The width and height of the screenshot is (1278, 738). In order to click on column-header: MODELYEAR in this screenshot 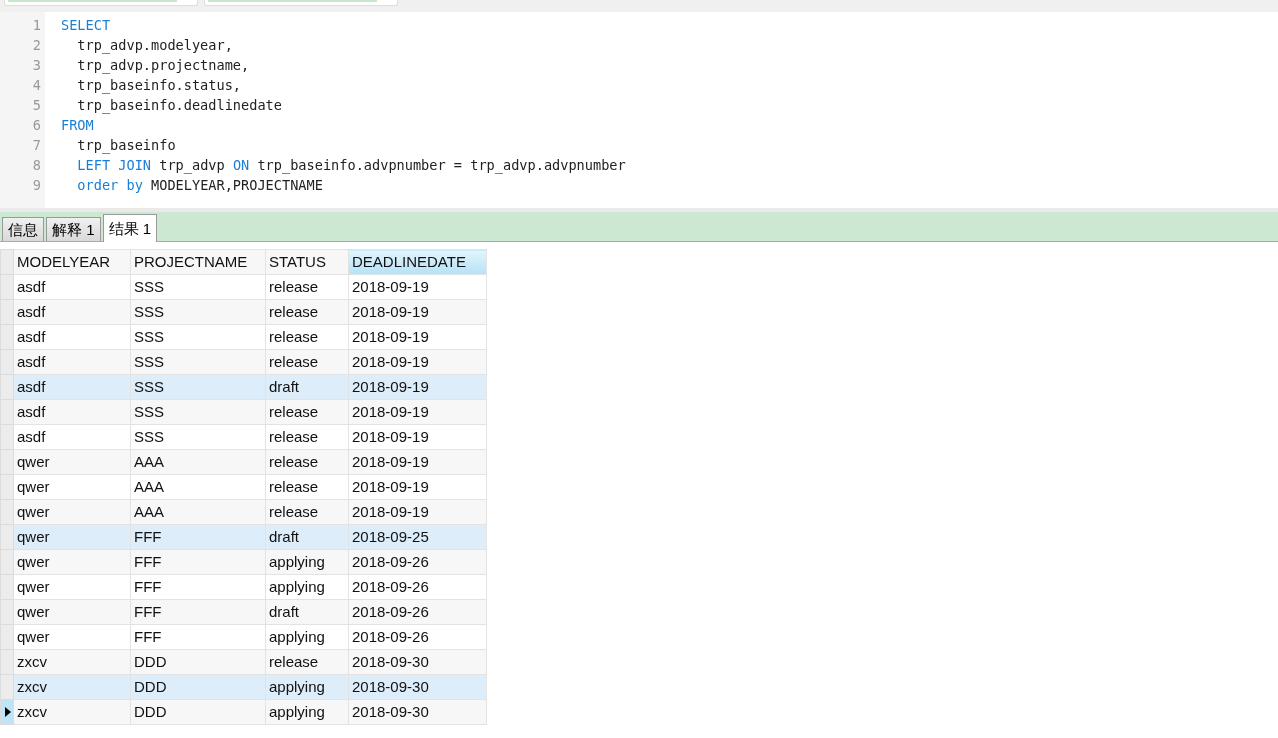, I will do `click(72, 262)`.